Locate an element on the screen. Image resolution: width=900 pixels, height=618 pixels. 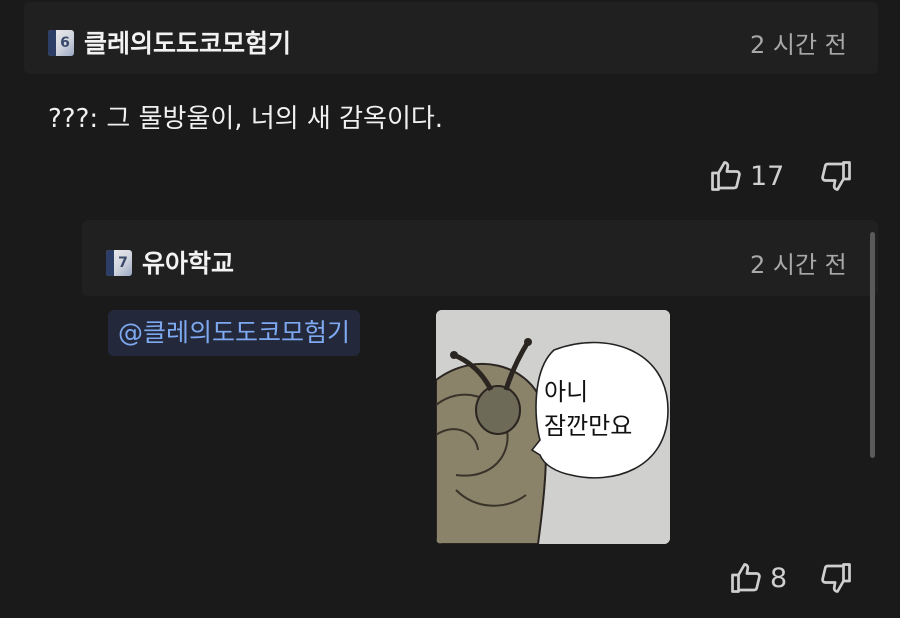
level-badge-icon: 6 is located at coordinates (61, 43).